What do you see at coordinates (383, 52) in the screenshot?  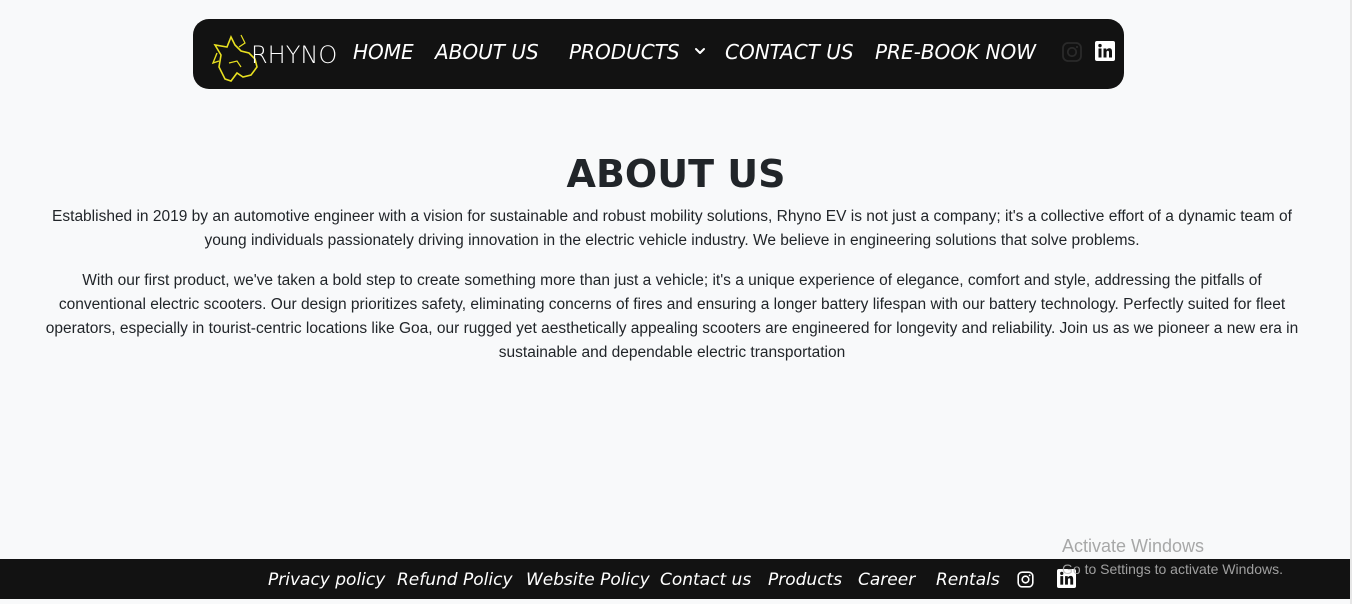 I see `nav-home-link: HOME` at bounding box center [383, 52].